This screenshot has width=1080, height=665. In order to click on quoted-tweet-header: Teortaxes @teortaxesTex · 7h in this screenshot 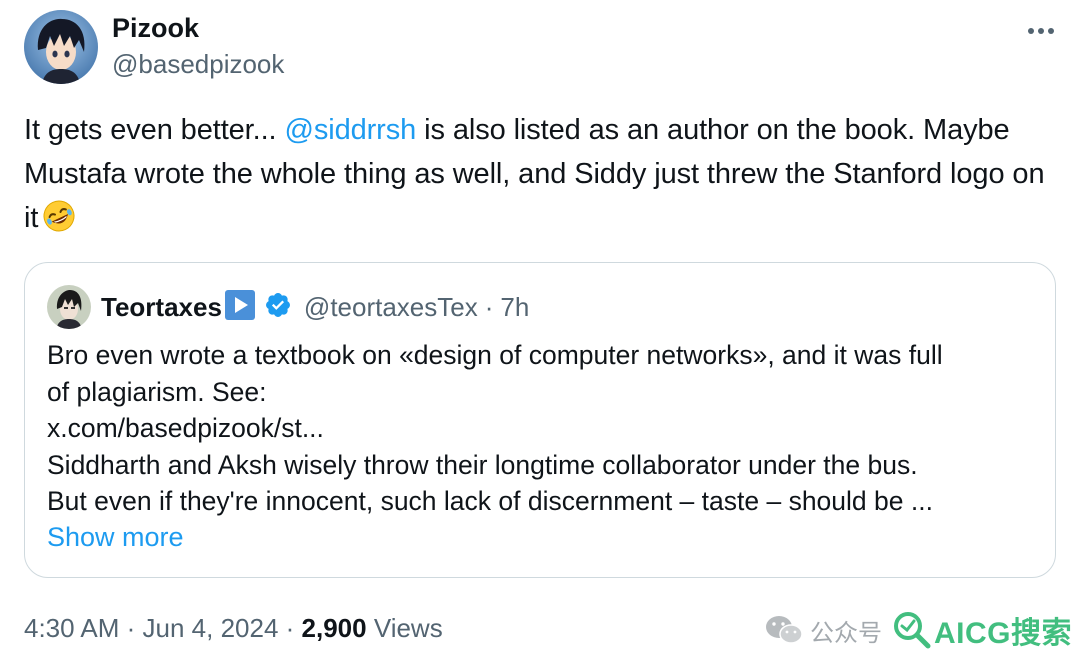, I will do `click(315, 307)`.